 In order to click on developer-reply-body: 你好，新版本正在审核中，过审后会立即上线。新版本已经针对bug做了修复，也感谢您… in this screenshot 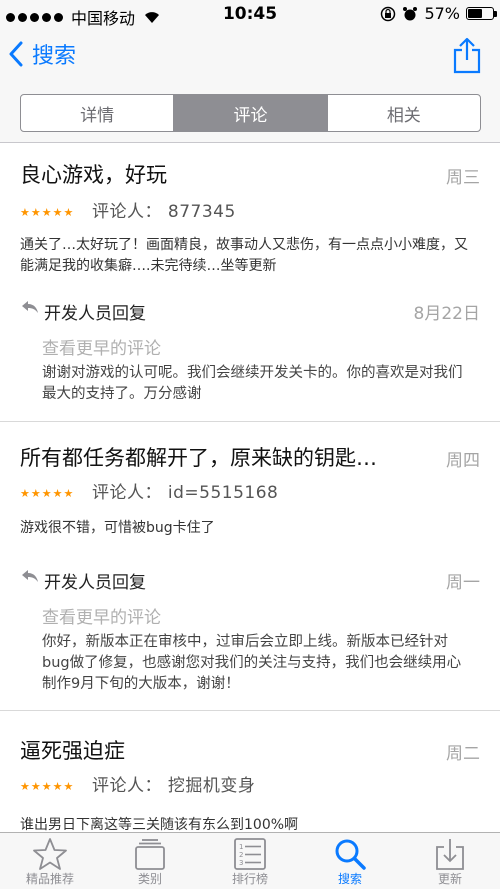, I will do `click(252, 663)`.